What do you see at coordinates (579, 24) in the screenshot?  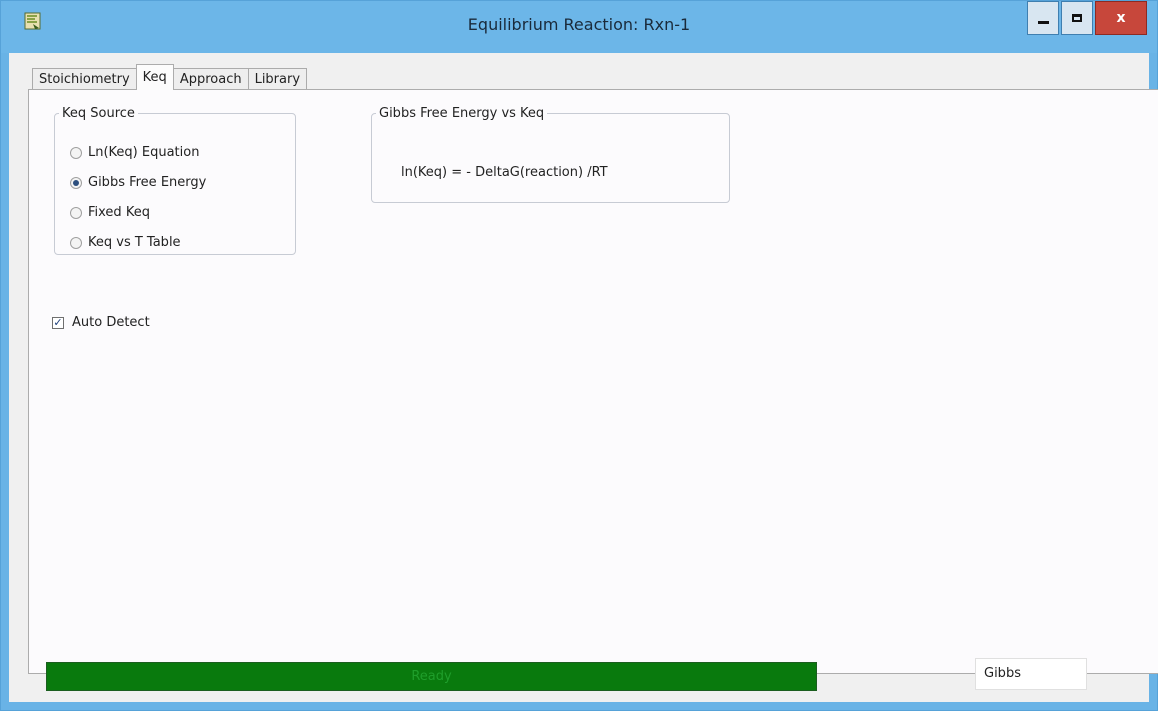 I see `window-title: Equilibrium Reaction: Rxn-1` at bounding box center [579, 24].